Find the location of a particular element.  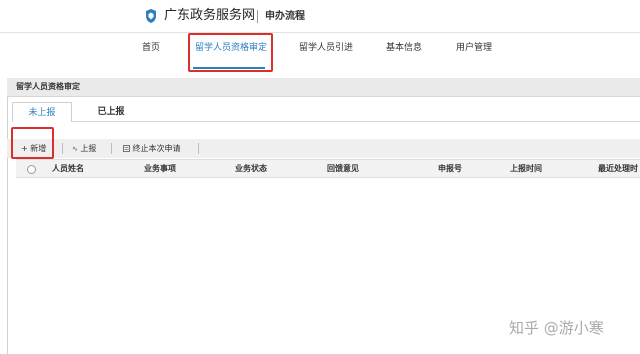

tab-reported: 已上报 is located at coordinates (111, 112).